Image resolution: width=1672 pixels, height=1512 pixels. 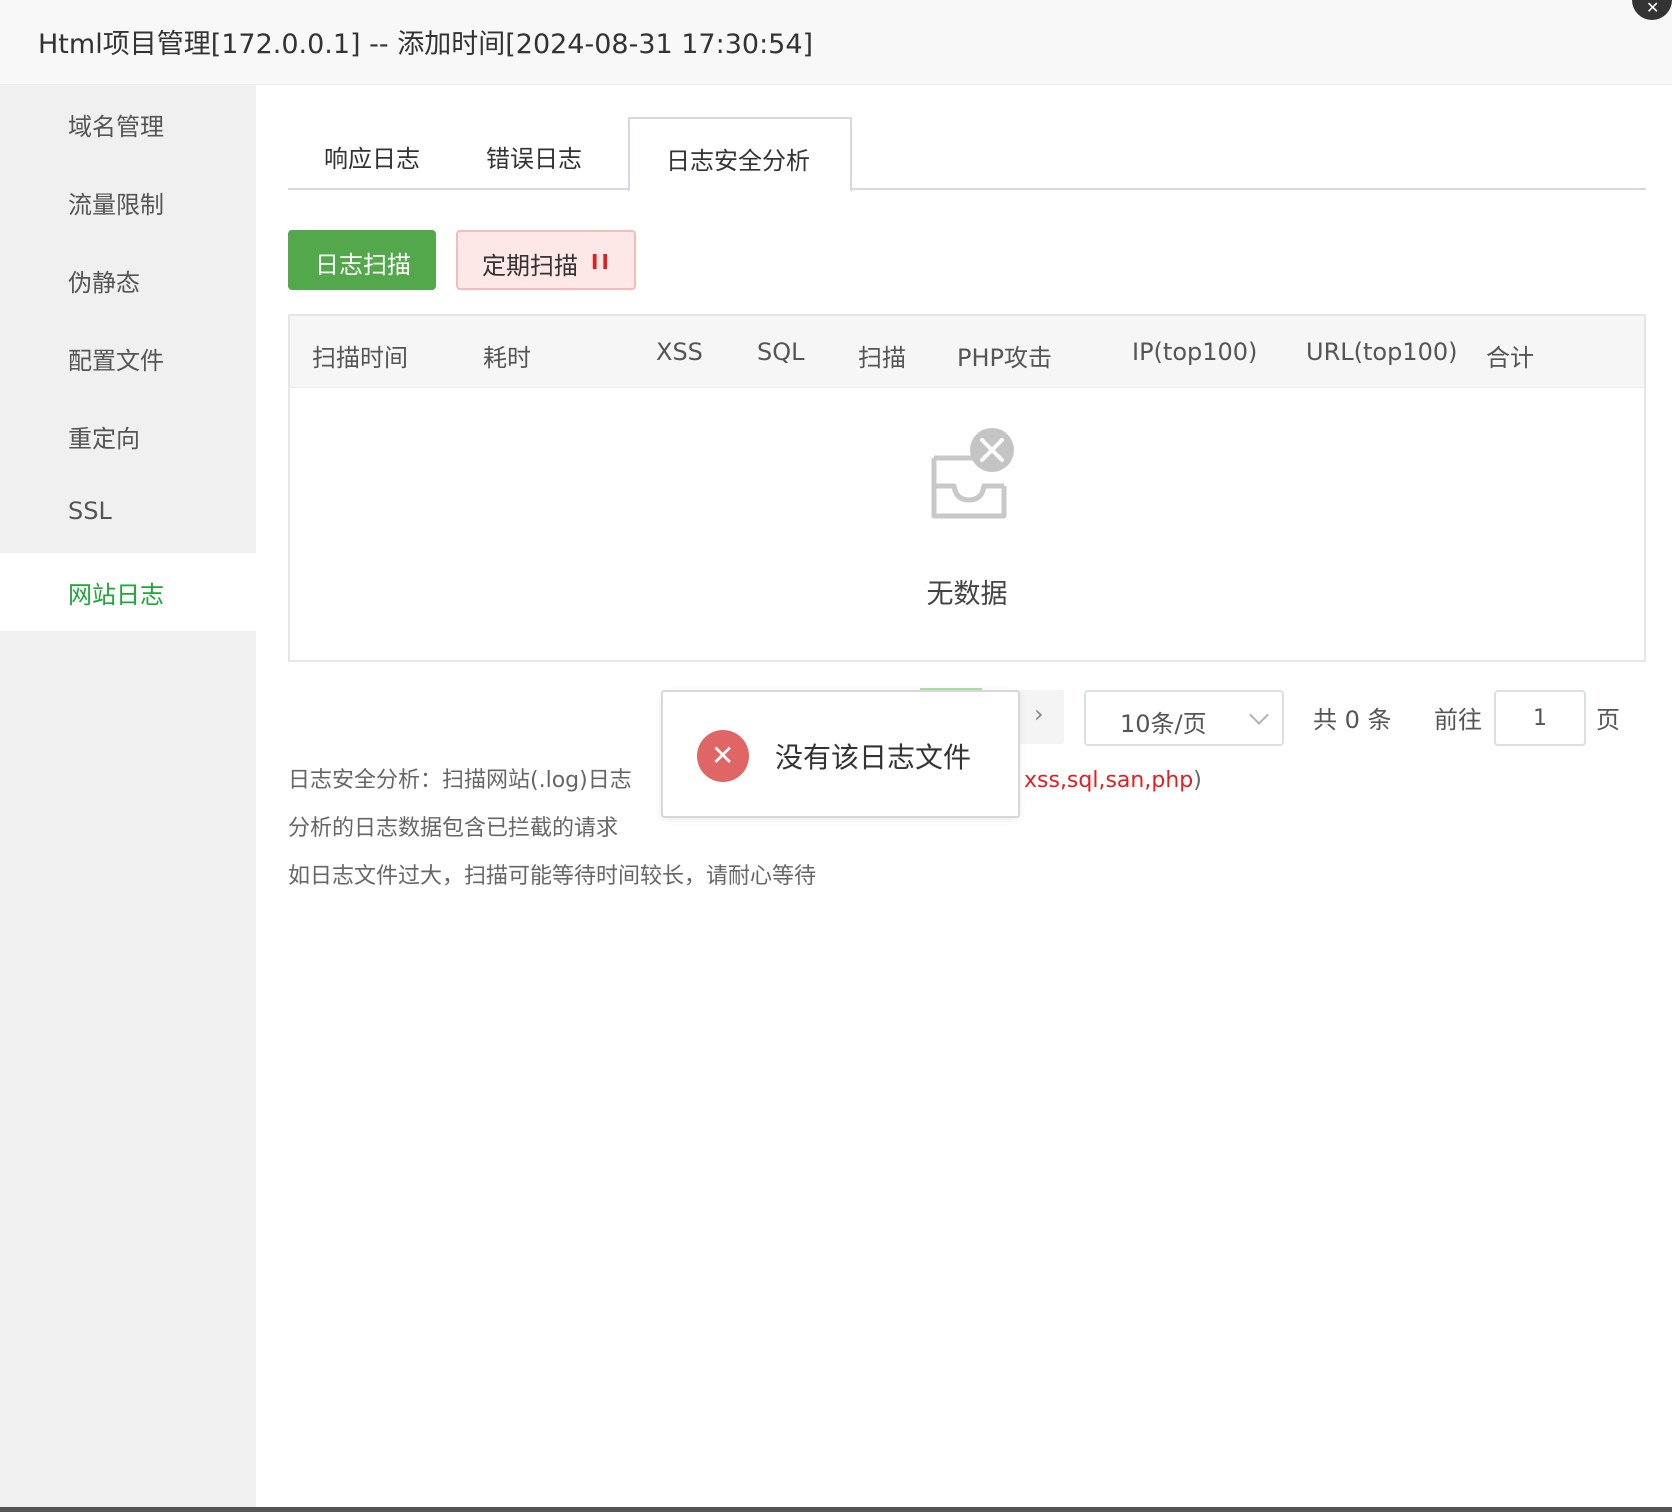 What do you see at coordinates (836, 1509) in the screenshot?
I see `bottom-edge` at bounding box center [836, 1509].